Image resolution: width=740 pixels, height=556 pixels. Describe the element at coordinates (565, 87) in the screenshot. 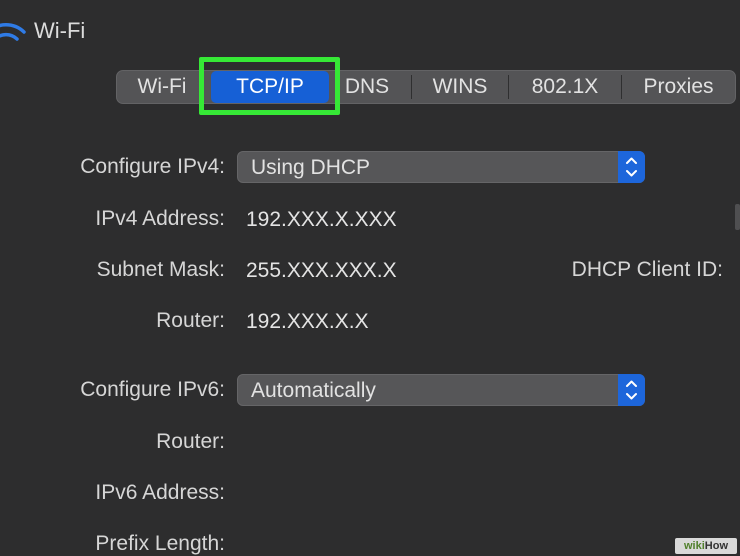

I see `tab-8021x: 802.1X` at that location.